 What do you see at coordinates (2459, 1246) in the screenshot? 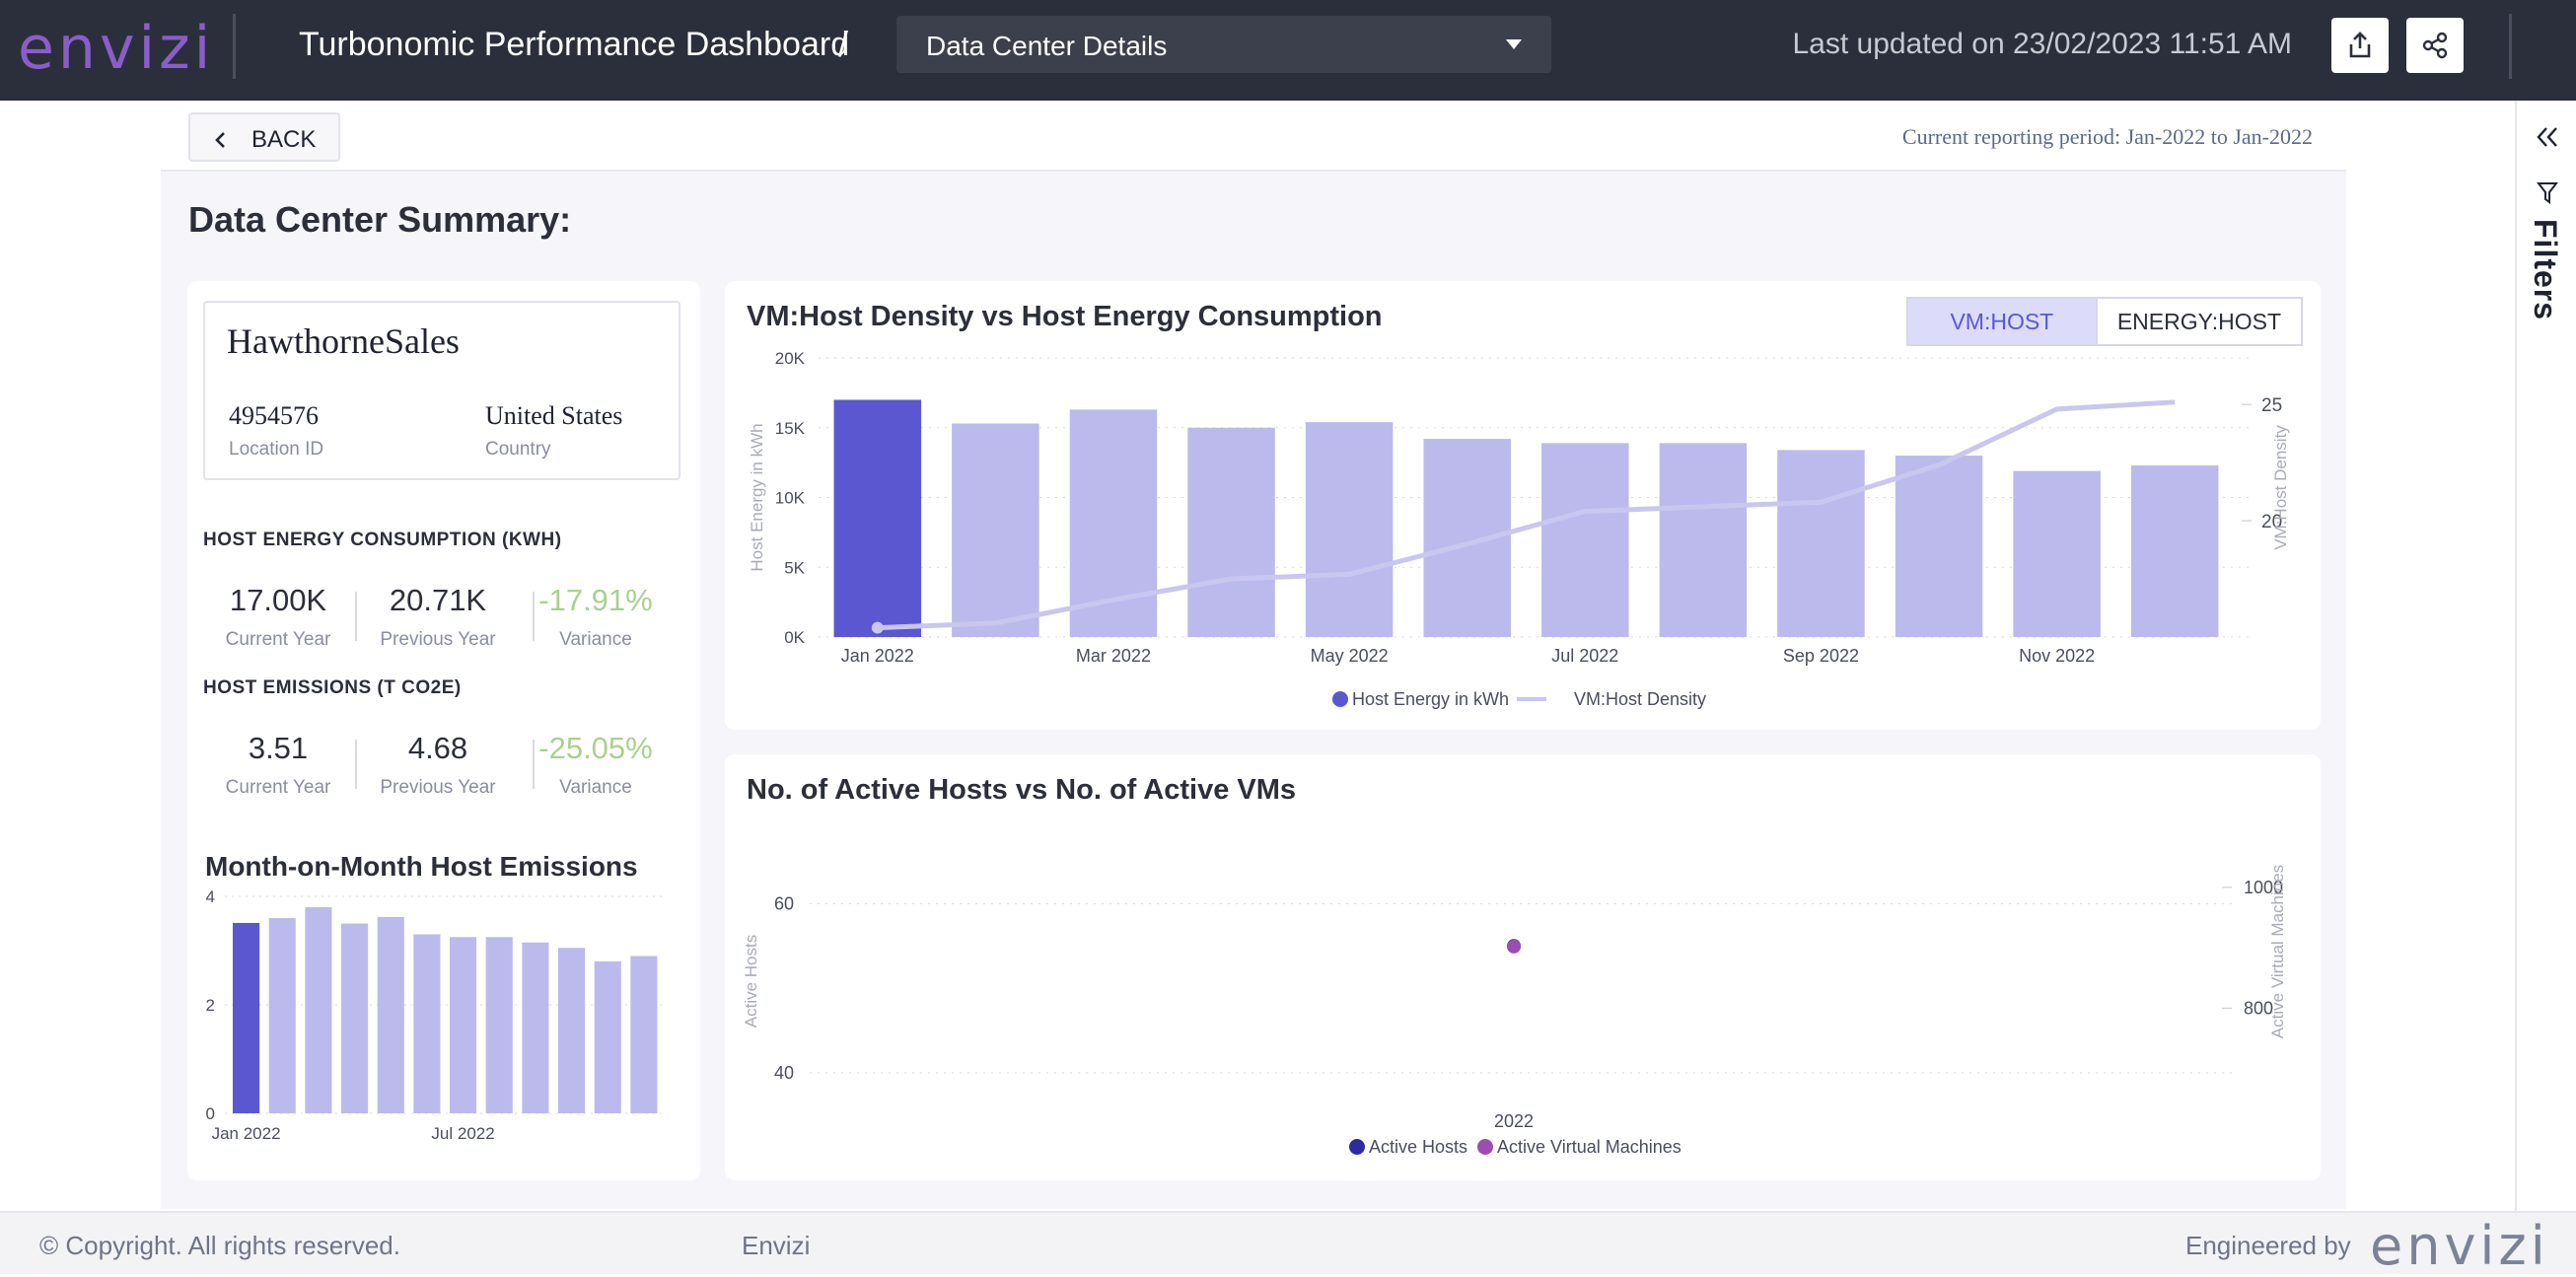
I see `footer-envizi-logo: envizi` at bounding box center [2459, 1246].